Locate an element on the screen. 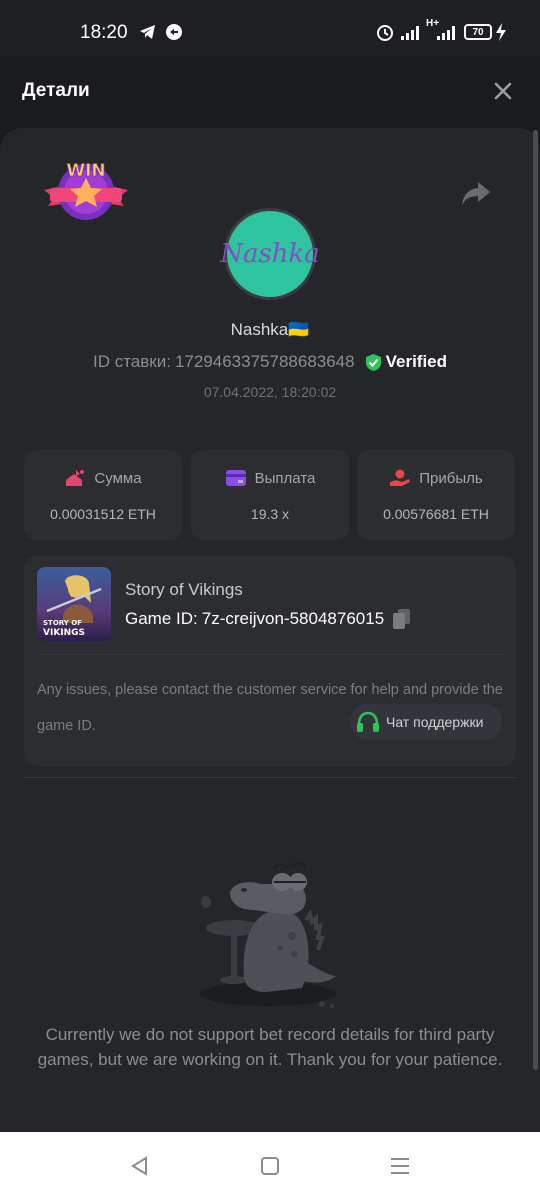  stat-label-payout: Выплата is located at coordinates (285, 478).